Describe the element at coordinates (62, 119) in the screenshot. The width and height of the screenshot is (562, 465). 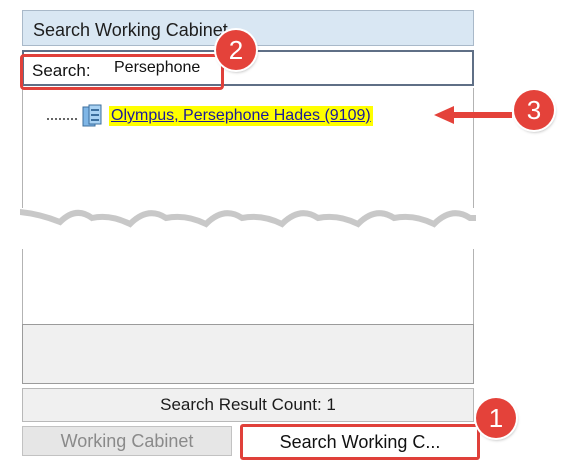
I see `tree-connector` at that location.